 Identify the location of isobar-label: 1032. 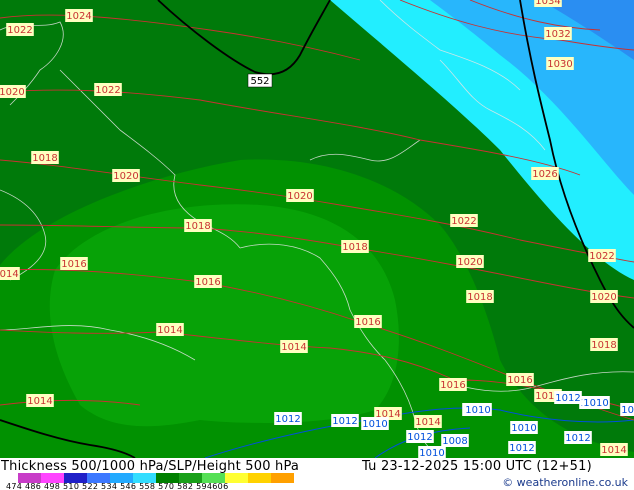
(558, 33).